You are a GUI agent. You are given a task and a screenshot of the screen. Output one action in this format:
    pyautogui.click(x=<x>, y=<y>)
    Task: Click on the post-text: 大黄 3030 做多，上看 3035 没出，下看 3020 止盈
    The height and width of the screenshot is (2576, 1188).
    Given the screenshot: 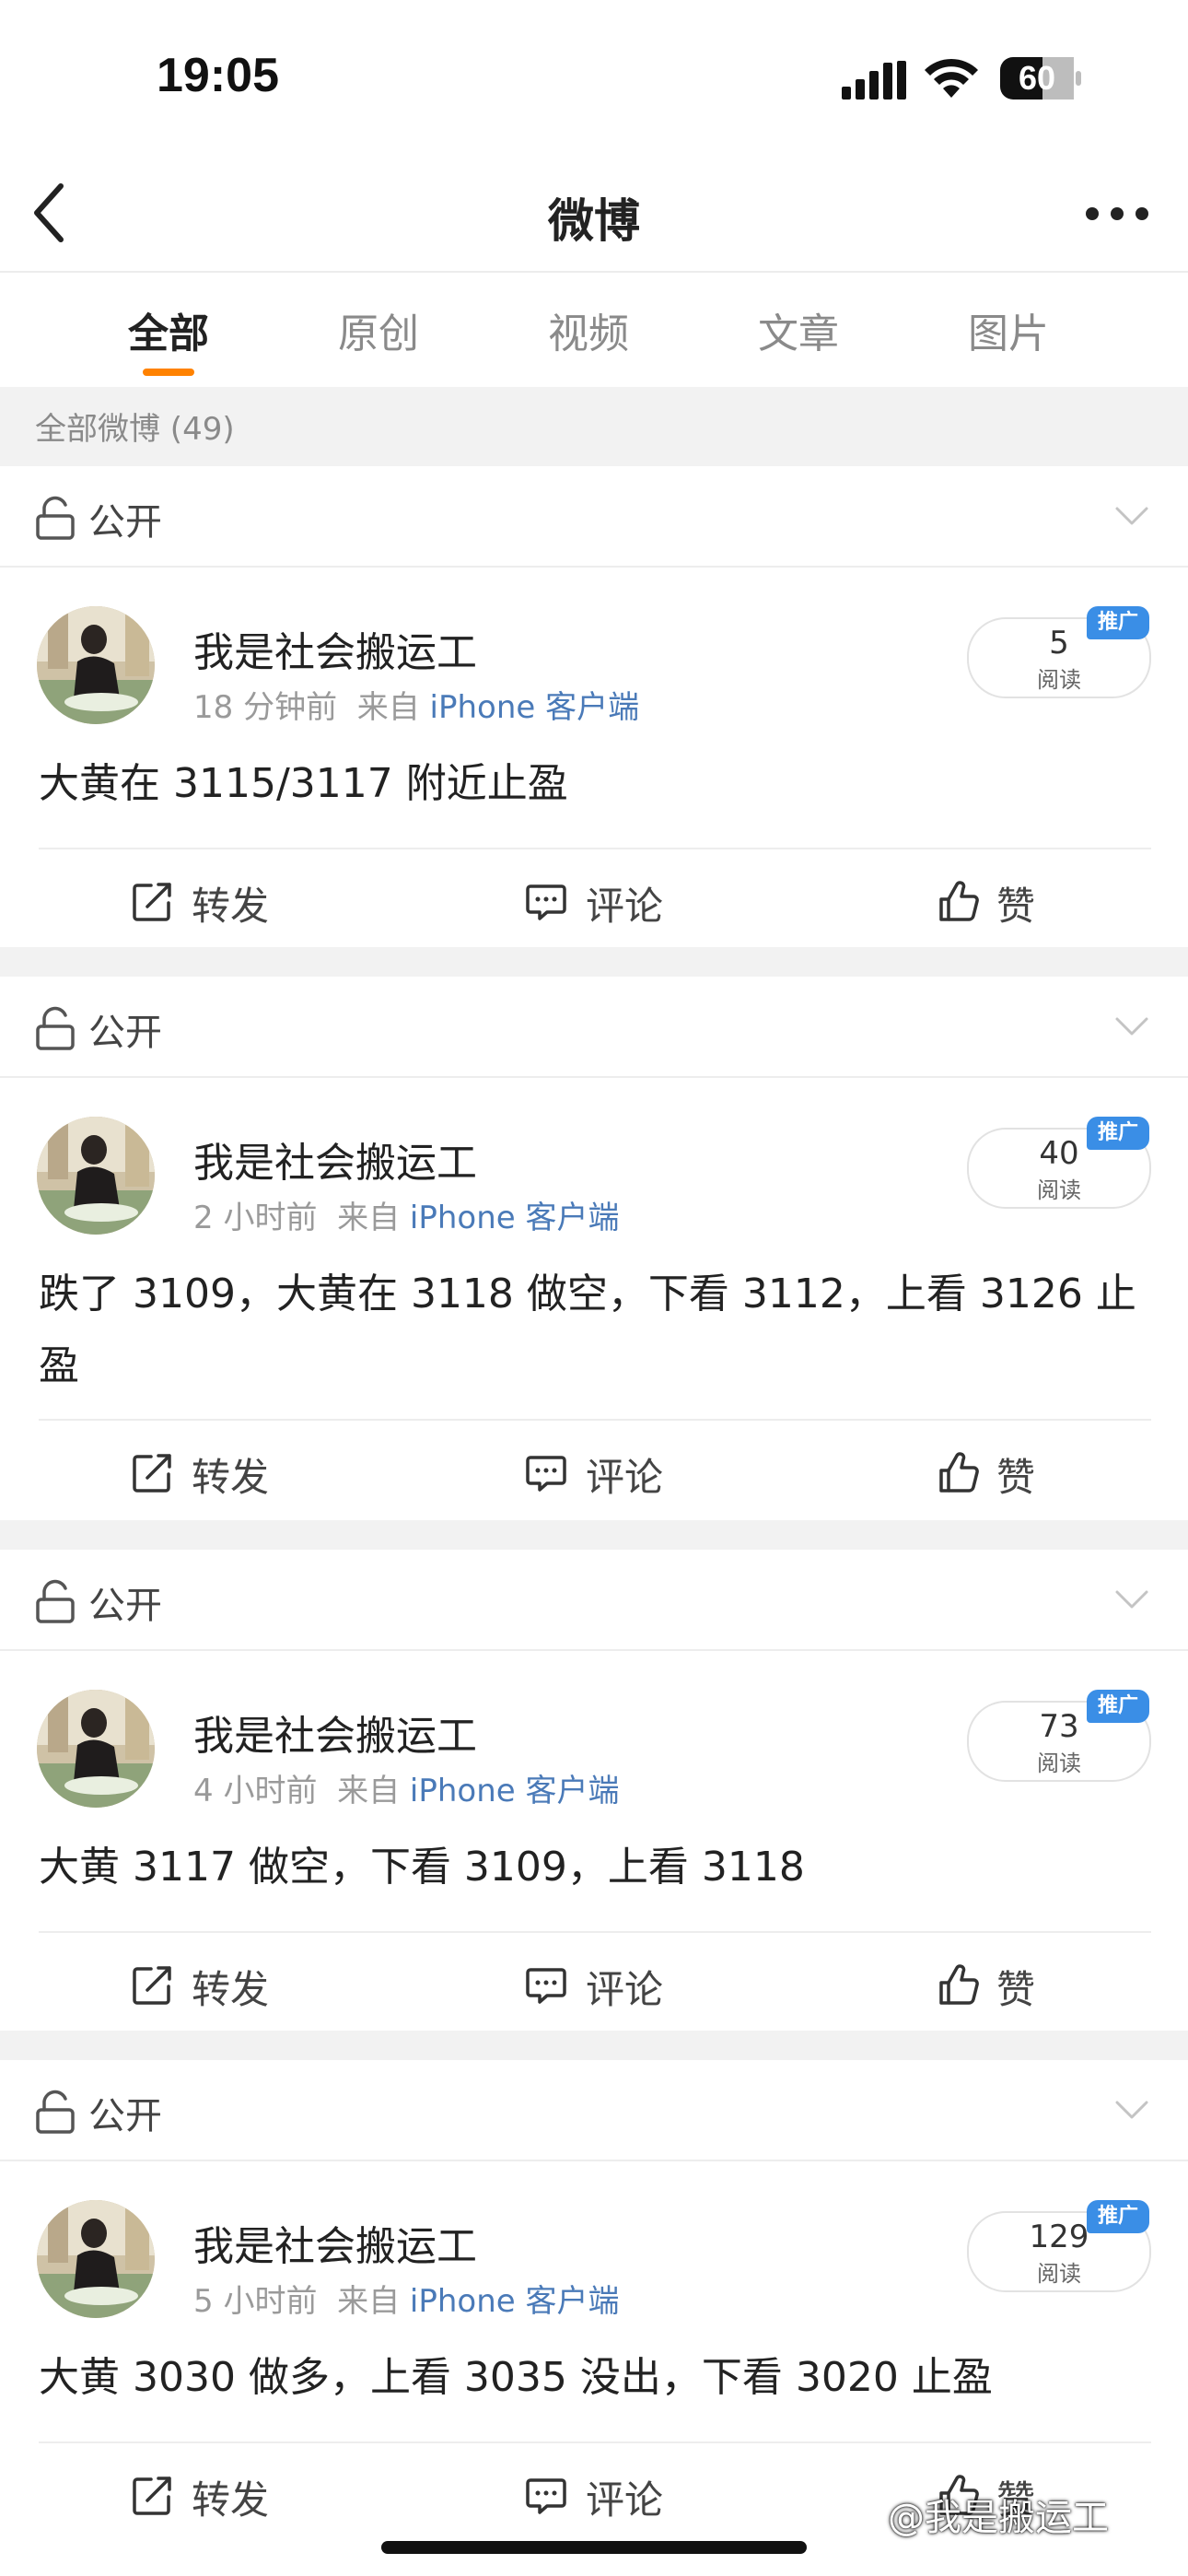 What is the action you would take?
    pyautogui.click(x=516, y=2377)
    